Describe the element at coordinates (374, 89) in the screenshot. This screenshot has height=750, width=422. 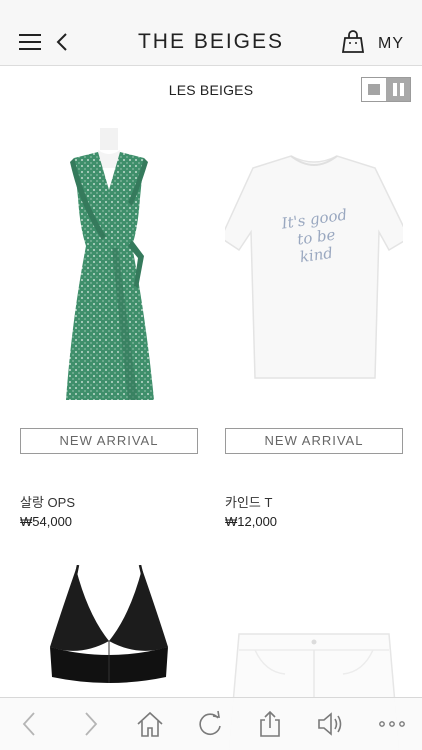
I see `single-column-view-button` at that location.